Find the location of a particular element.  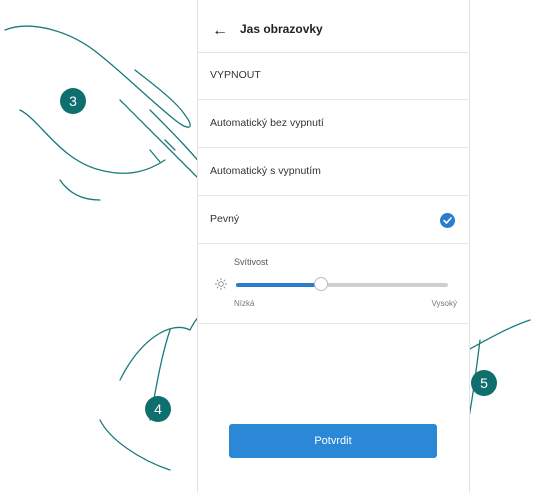

option-row-auto-no-off: Automatický bez vypnutí is located at coordinates (333, 124).